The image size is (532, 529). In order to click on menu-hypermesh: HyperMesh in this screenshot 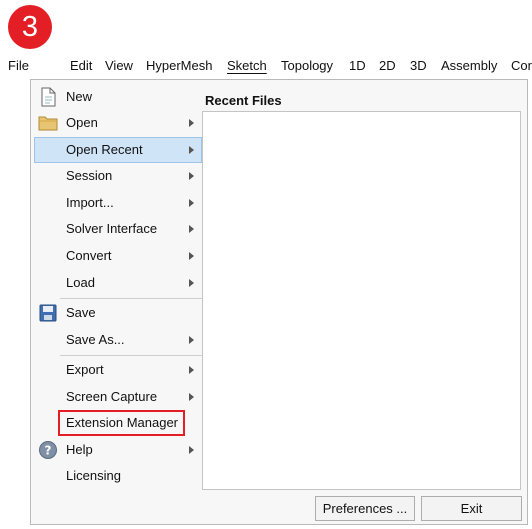, I will do `click(179, 65)`.